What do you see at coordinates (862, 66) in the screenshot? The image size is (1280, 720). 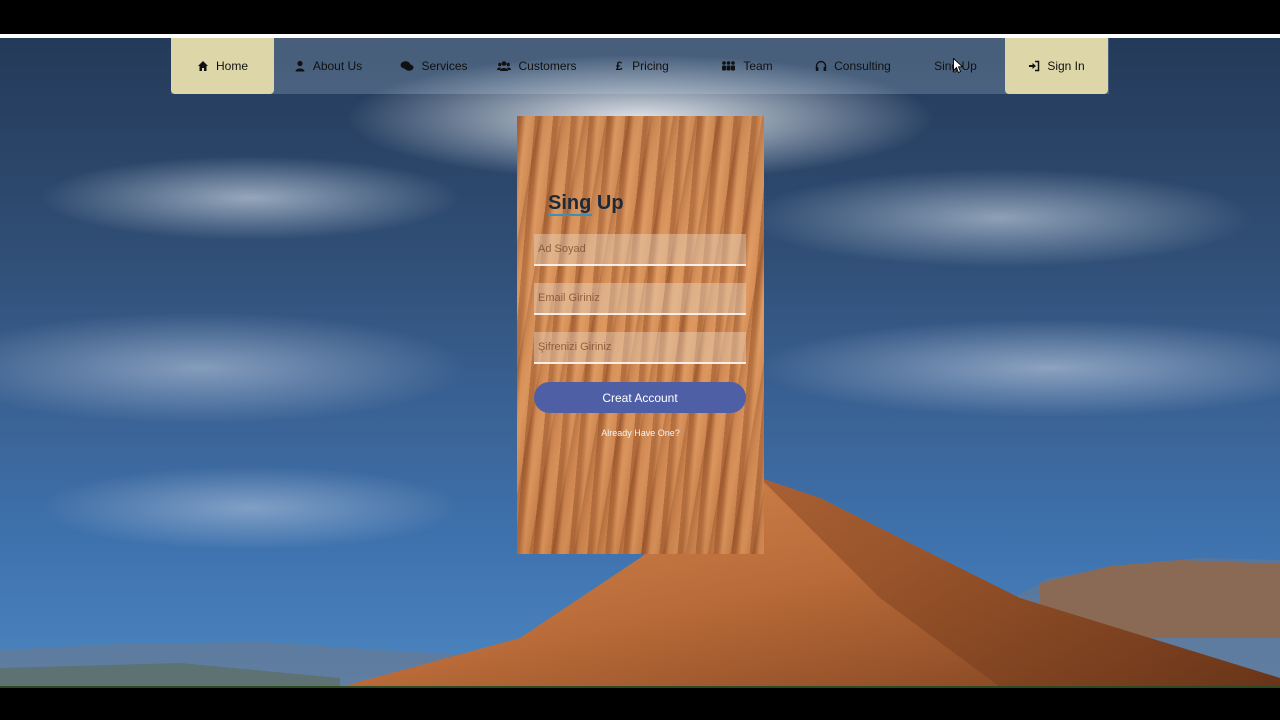 I see `nav-label-consulting: Consulting` at bounding box center [862, 66].